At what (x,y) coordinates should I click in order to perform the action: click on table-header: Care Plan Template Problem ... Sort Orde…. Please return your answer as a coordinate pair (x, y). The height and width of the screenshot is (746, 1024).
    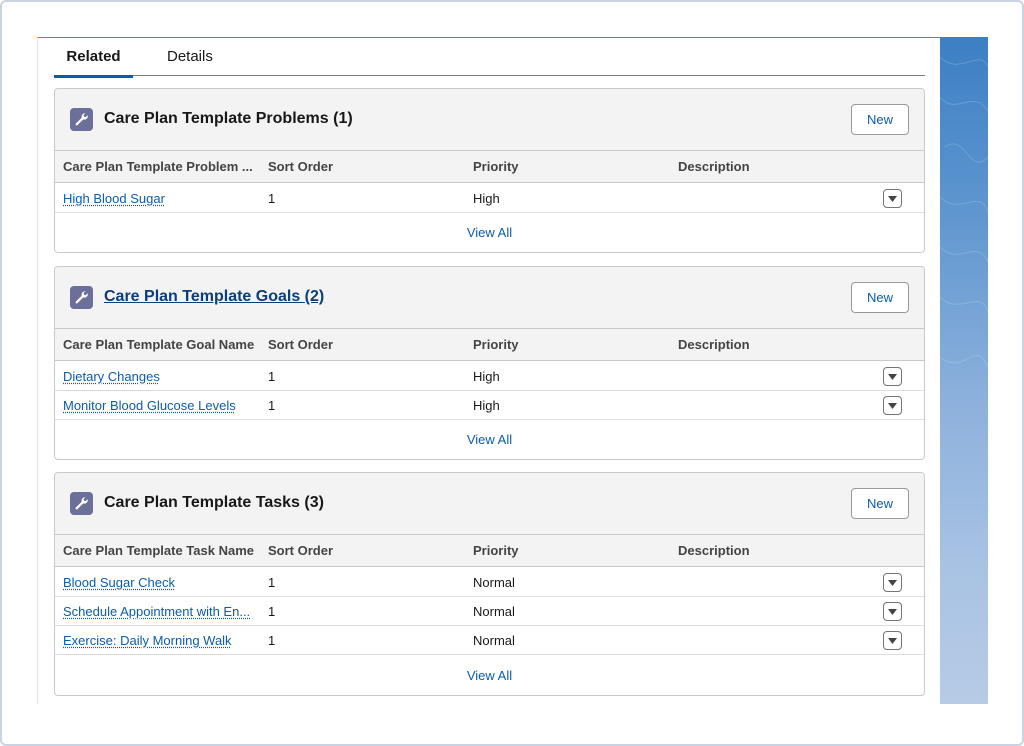
    Looking at the image, I should click on (489, 167).